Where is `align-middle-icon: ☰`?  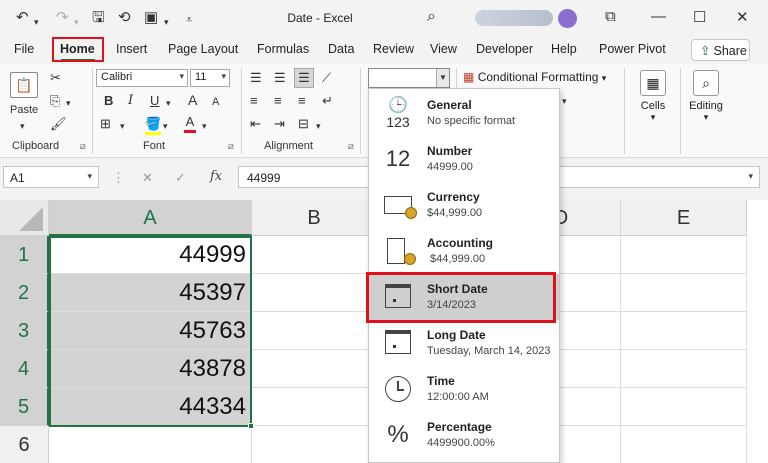 align-middle-icon: ☰ is located at coordinates (280, 78).